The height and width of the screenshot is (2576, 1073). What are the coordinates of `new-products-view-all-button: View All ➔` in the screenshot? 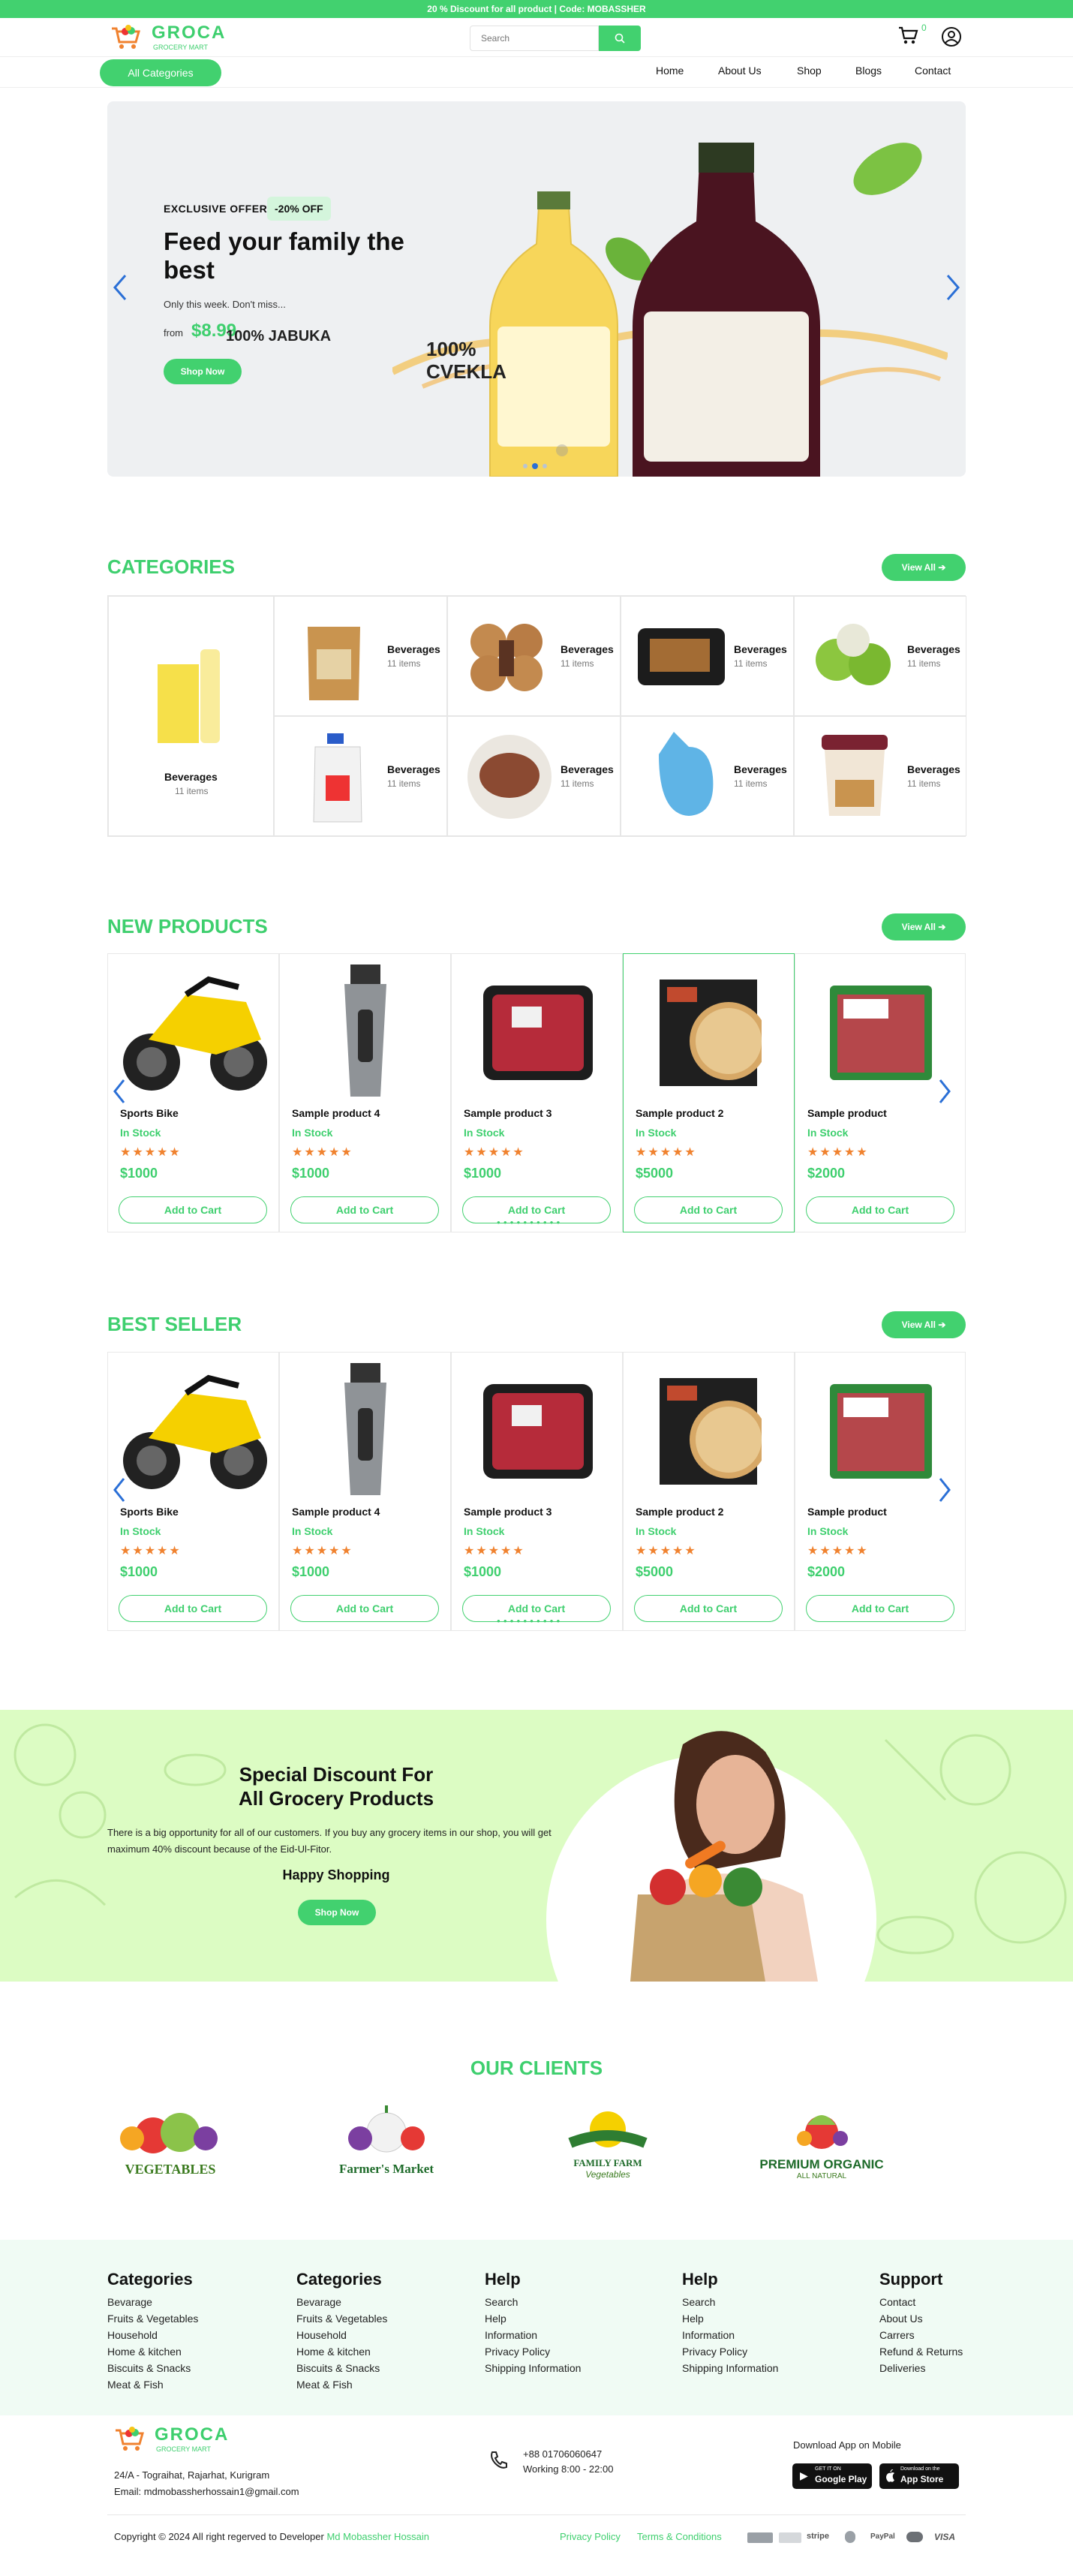 It's located at (924, 927).